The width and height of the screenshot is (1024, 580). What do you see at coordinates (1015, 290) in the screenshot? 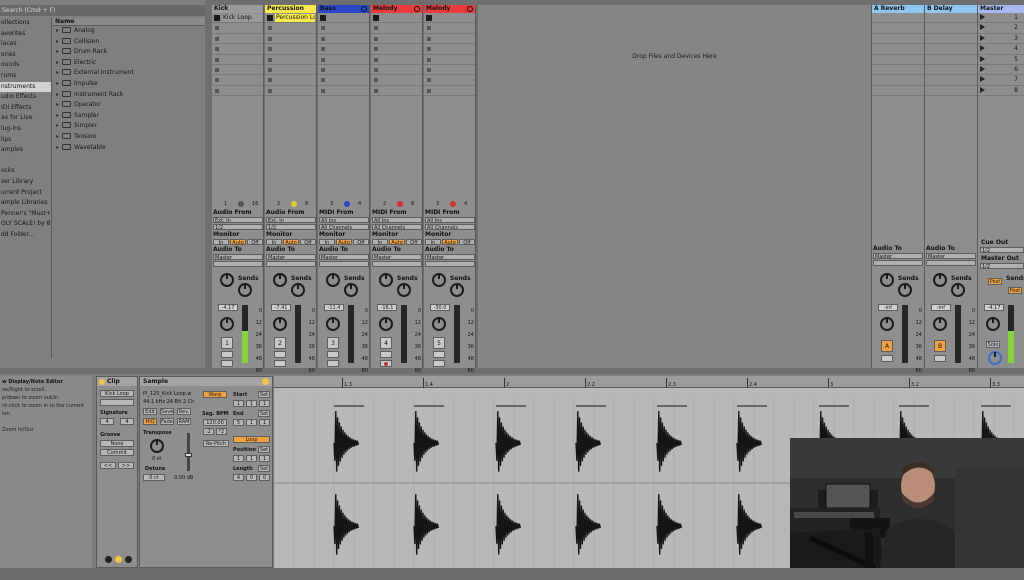
I see `post-button-b: Post` at bounding box center [1015, 290].